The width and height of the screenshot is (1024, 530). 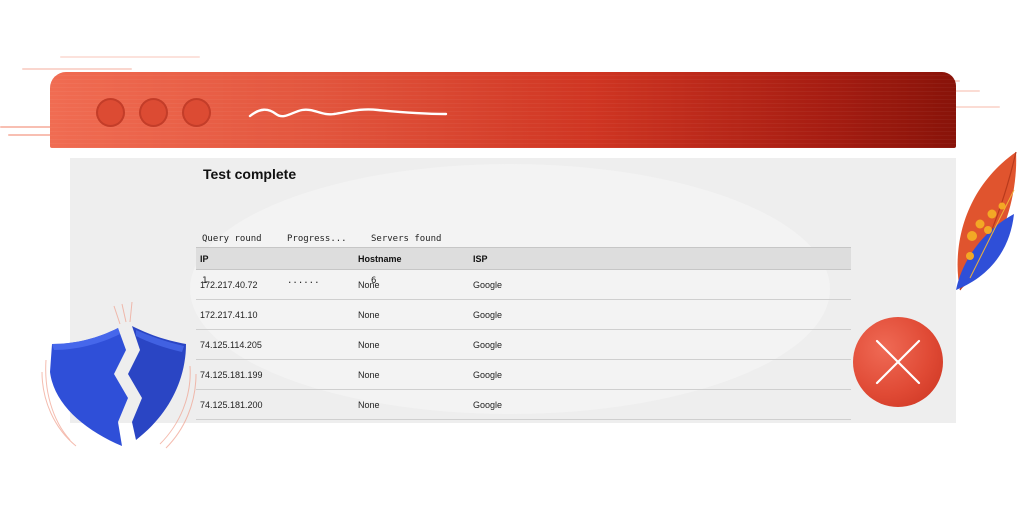 What do you see at coordinates (204, 258) in the screenshot?
I see `column-header-ip: IP` at bounding box center [204, 258].